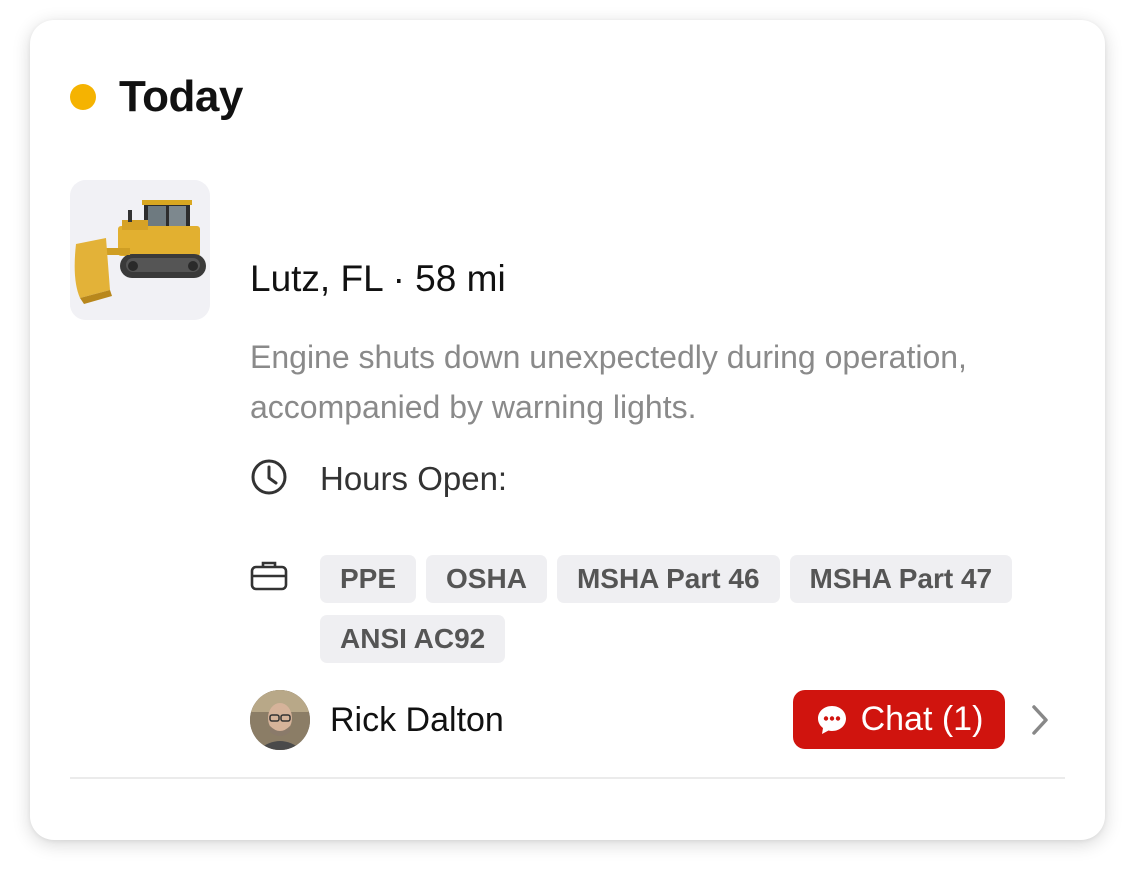 The height and width of the screenshot is (880, 1135). Describe the element at coordinates (567, 778) in the screenshot. I see `divider` at that location.